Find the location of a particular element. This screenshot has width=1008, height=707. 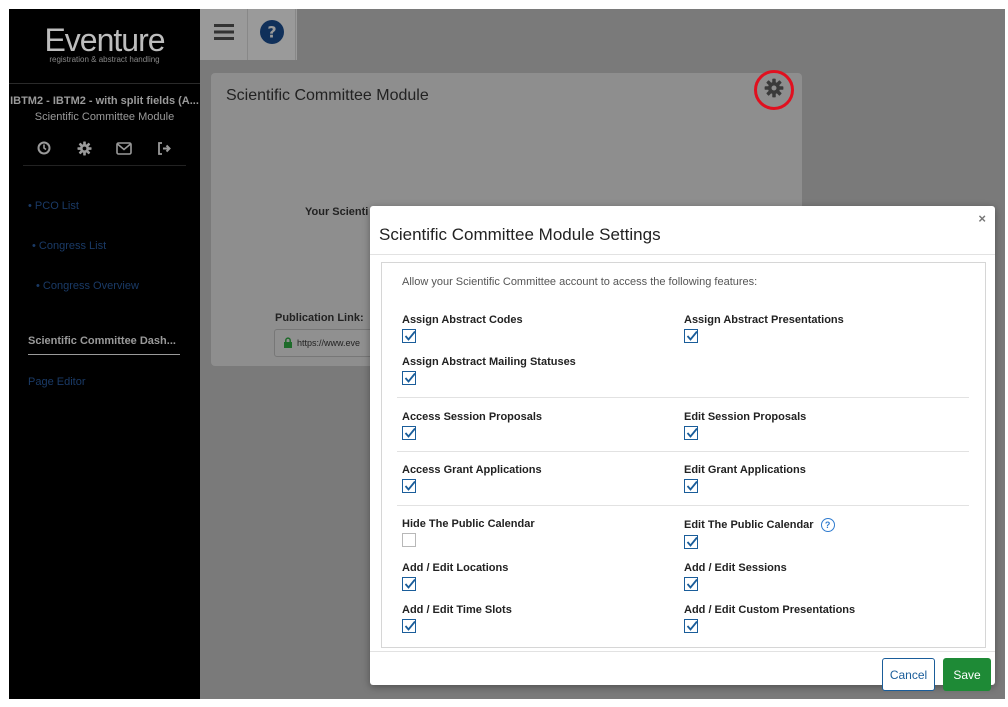

panel-title: Scientific Committee Module is located at coordinates (327, 95).